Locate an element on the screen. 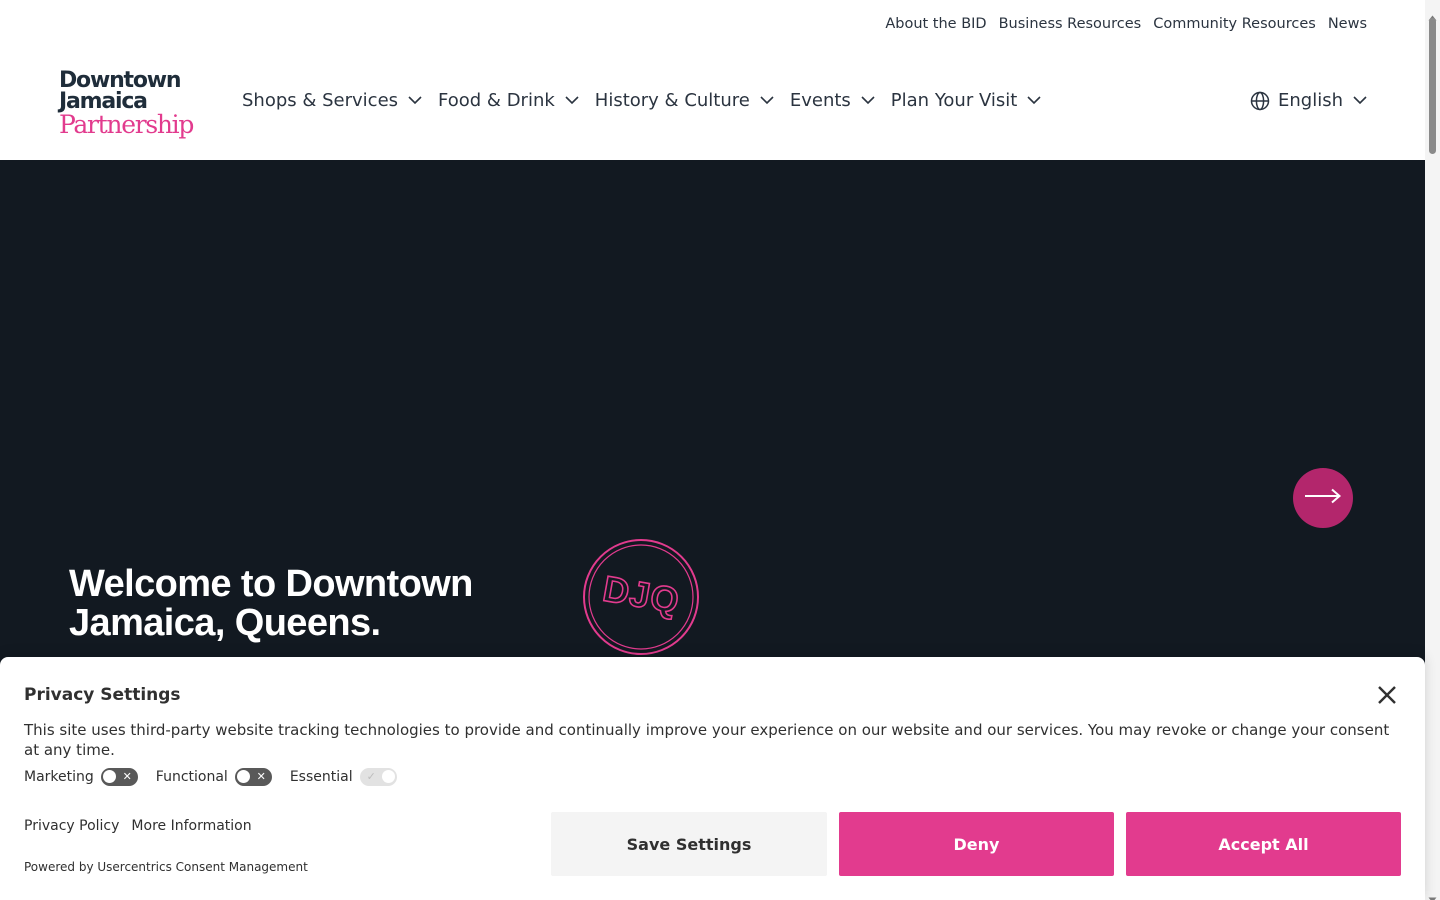  accept-all-button: Accept All is located at coordinates (1263, 844).